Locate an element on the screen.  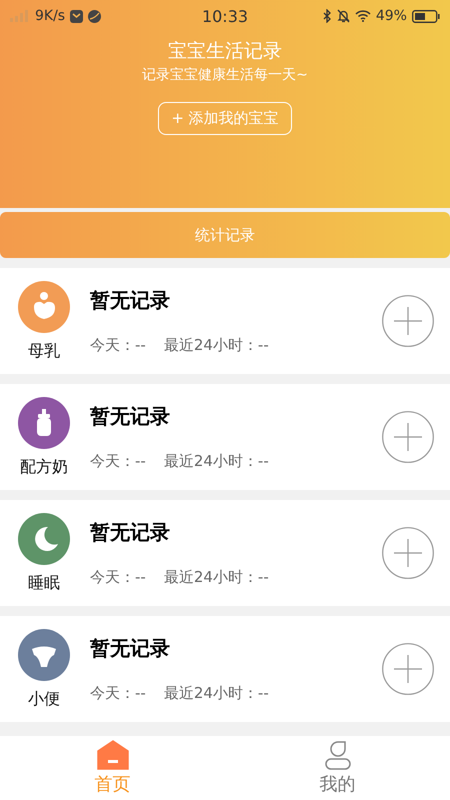
tab-item: 我的 is located at coordinates (337, 768).